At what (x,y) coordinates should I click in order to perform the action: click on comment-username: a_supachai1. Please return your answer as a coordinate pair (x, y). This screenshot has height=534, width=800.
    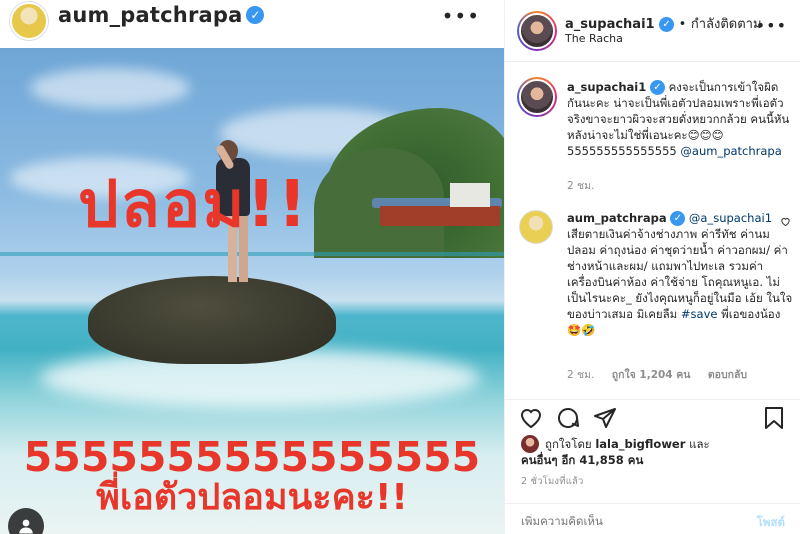
    Looking at the image, I should click on (606, 87).